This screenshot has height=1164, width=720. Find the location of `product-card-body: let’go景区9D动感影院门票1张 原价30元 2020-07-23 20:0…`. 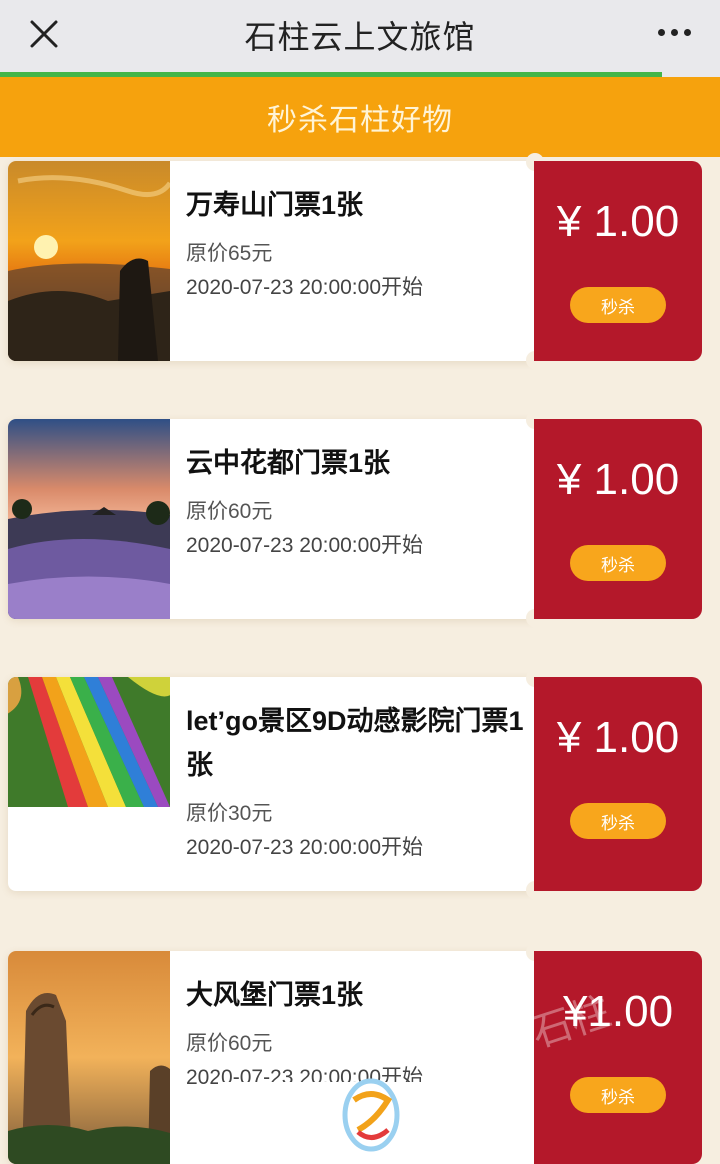

product-card-body: let’go景区9D动感影院门票1张 原价30元 2020-07-23 20:0… is located at coordinates (271, 784).